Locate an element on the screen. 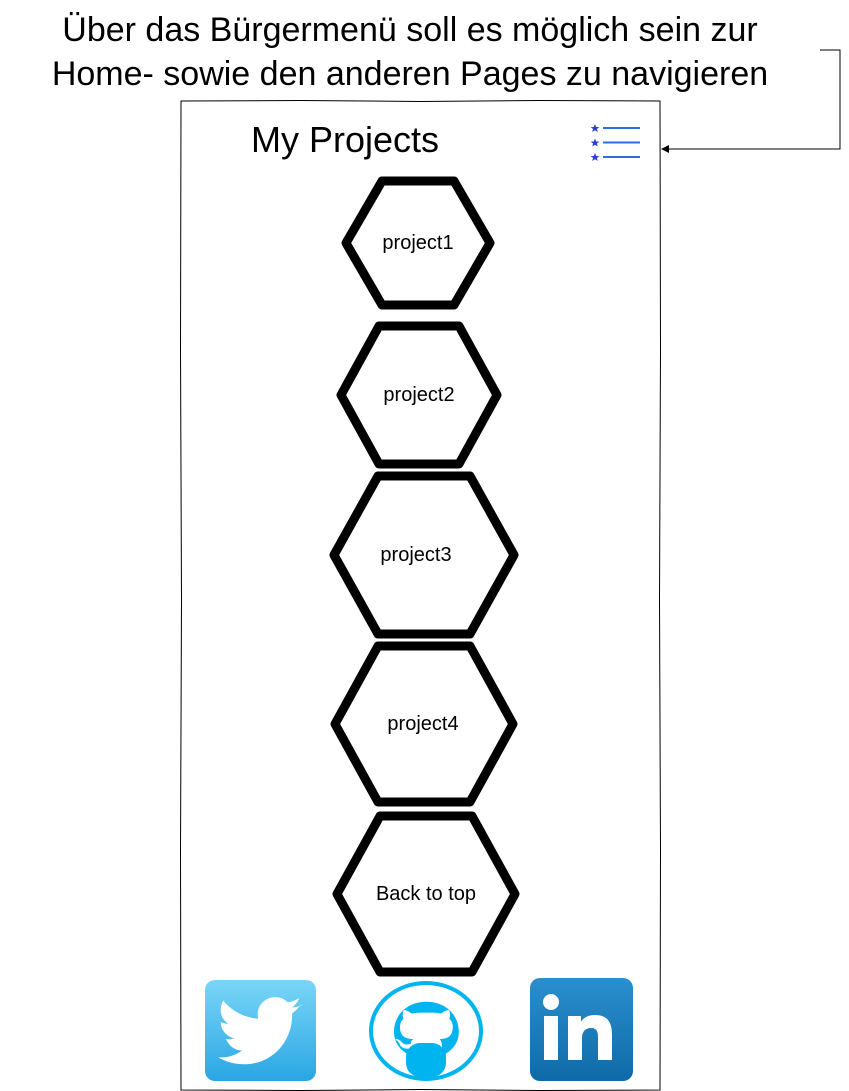 The width and height of the screenshot is (849, 1091). linkedin-icon is located at coordinates (581, 1029).